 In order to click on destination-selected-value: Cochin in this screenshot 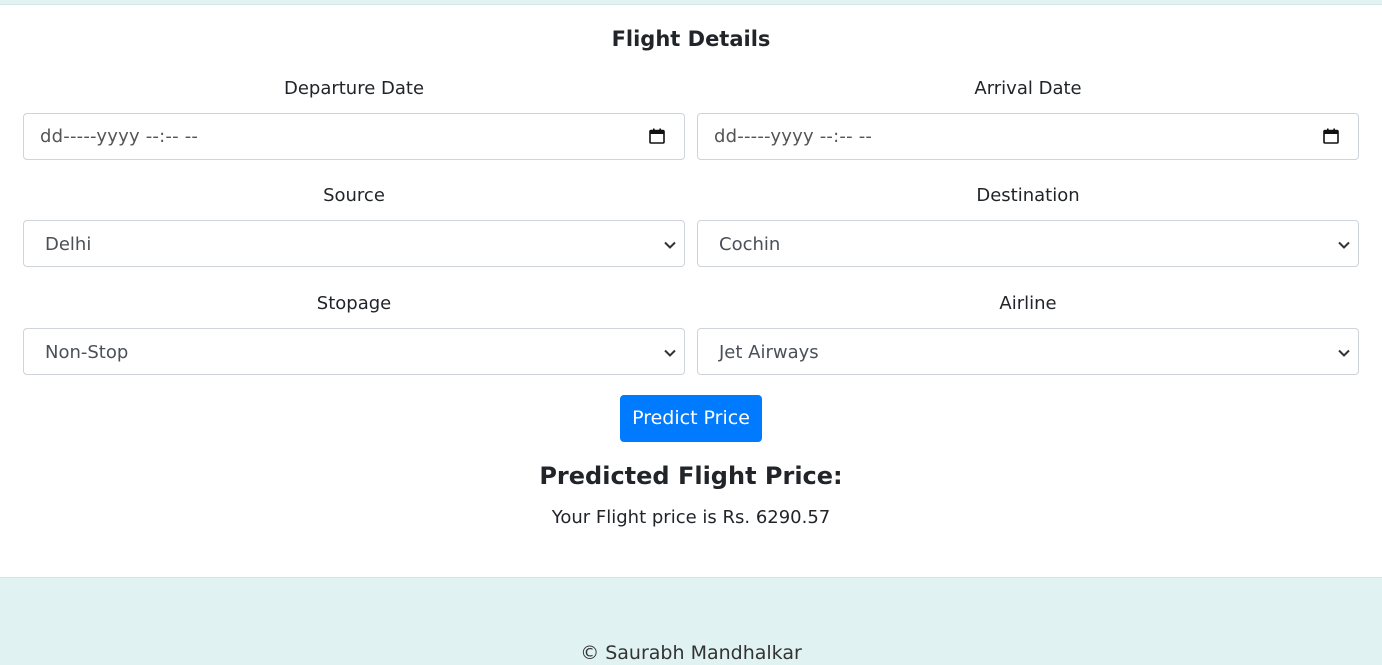, I will do `click(750, 244)`.